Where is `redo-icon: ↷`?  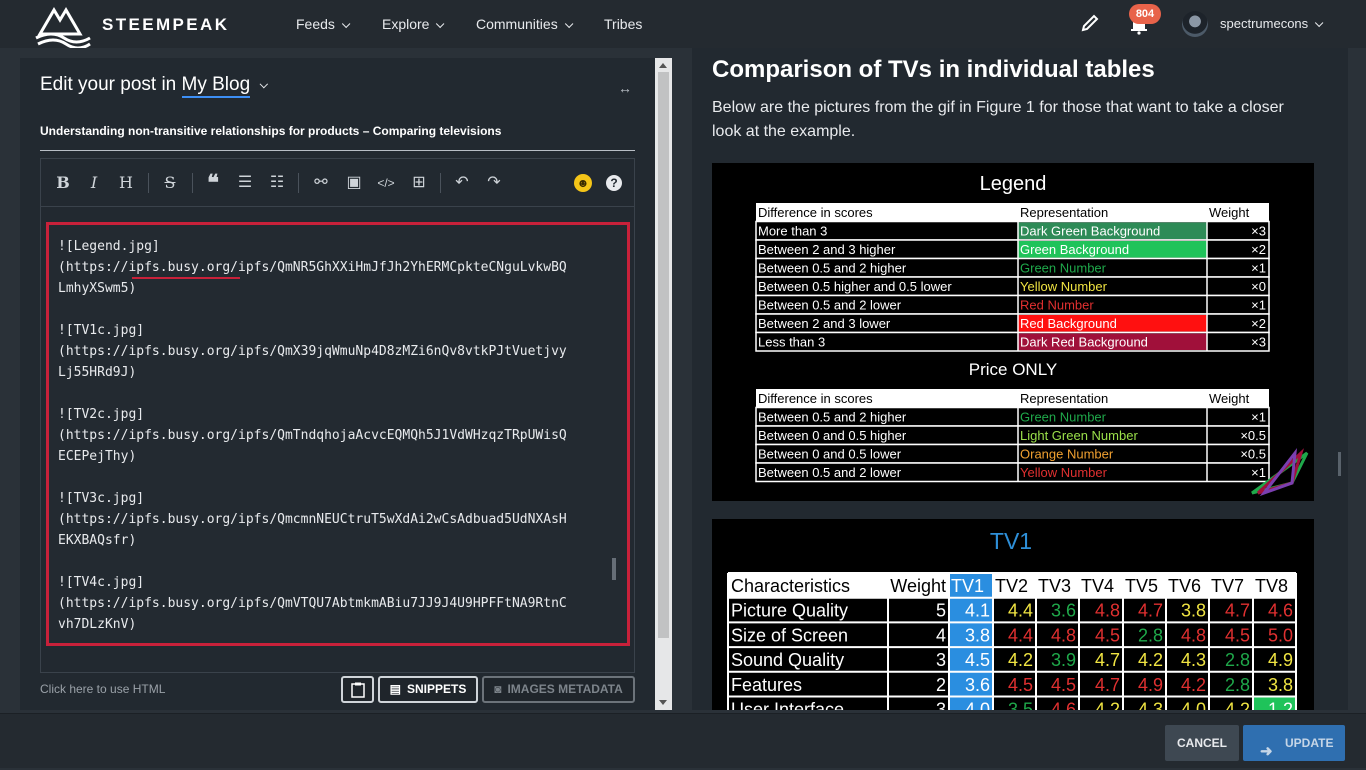
redo-icon: ↷ is located at coordinates (494, 183).